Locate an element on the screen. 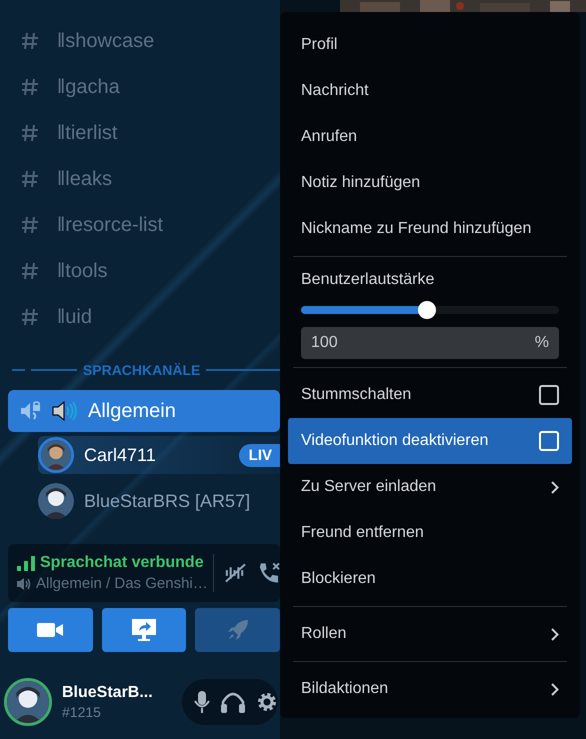  screen-share-icon is located at coordinates (144, 630).